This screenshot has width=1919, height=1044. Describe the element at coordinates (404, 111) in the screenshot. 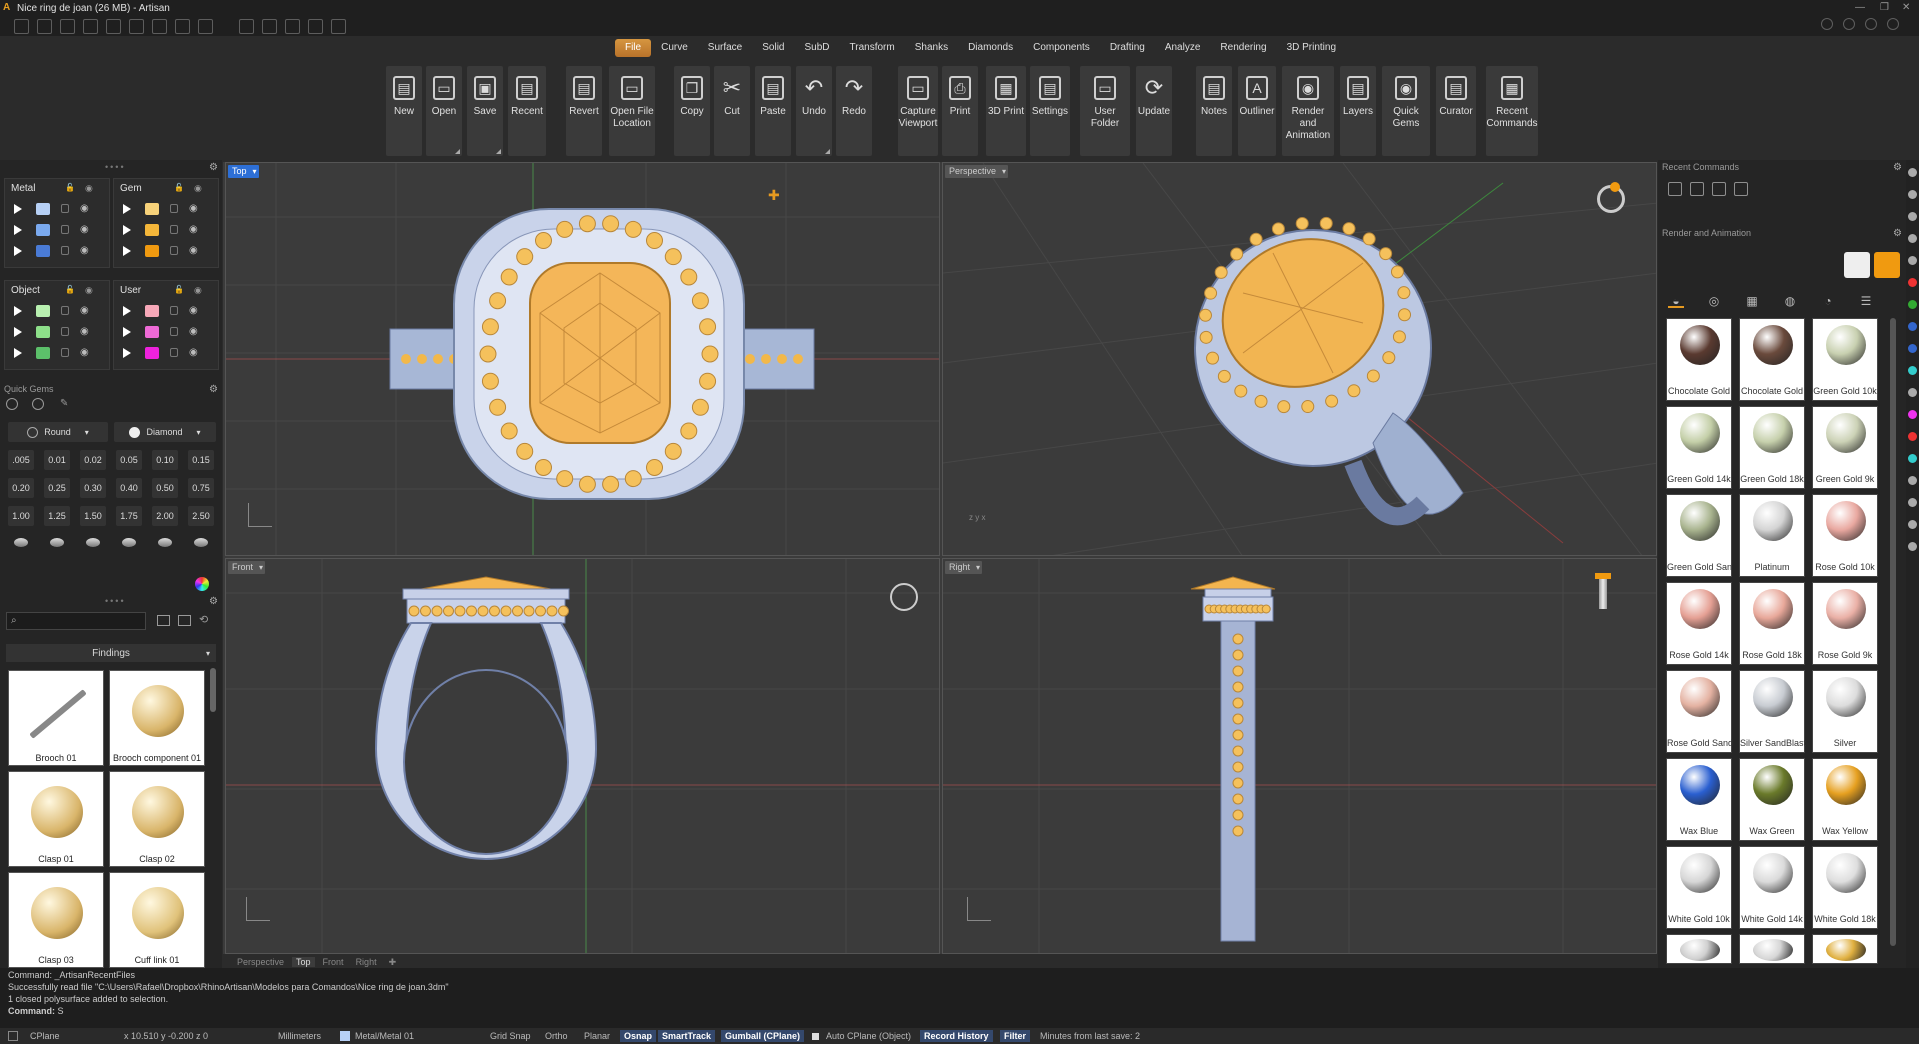

I see `new-button: ▤ New` at that location.